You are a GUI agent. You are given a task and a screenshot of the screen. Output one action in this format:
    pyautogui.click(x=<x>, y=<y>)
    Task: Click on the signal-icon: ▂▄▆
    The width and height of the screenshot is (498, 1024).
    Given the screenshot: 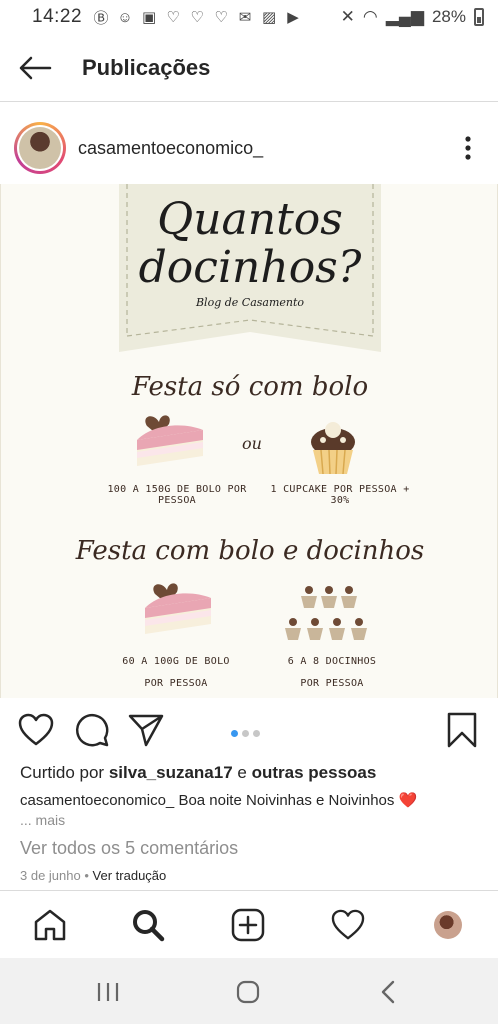 What is the action you would take?
    pyautogui.click(x=404, y=16)
    